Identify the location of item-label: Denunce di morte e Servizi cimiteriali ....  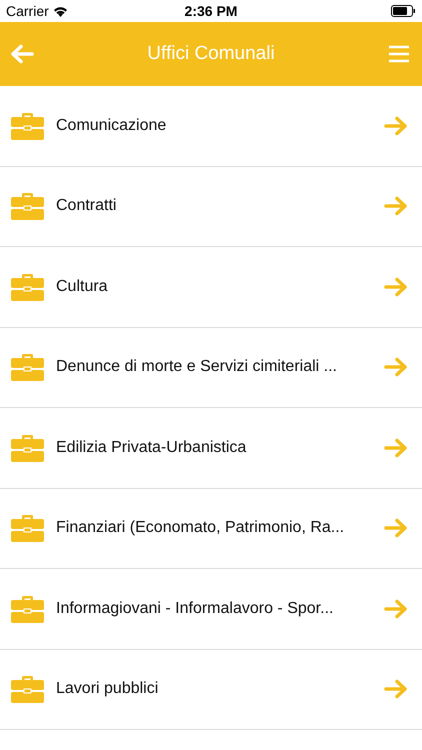
(196, 367).